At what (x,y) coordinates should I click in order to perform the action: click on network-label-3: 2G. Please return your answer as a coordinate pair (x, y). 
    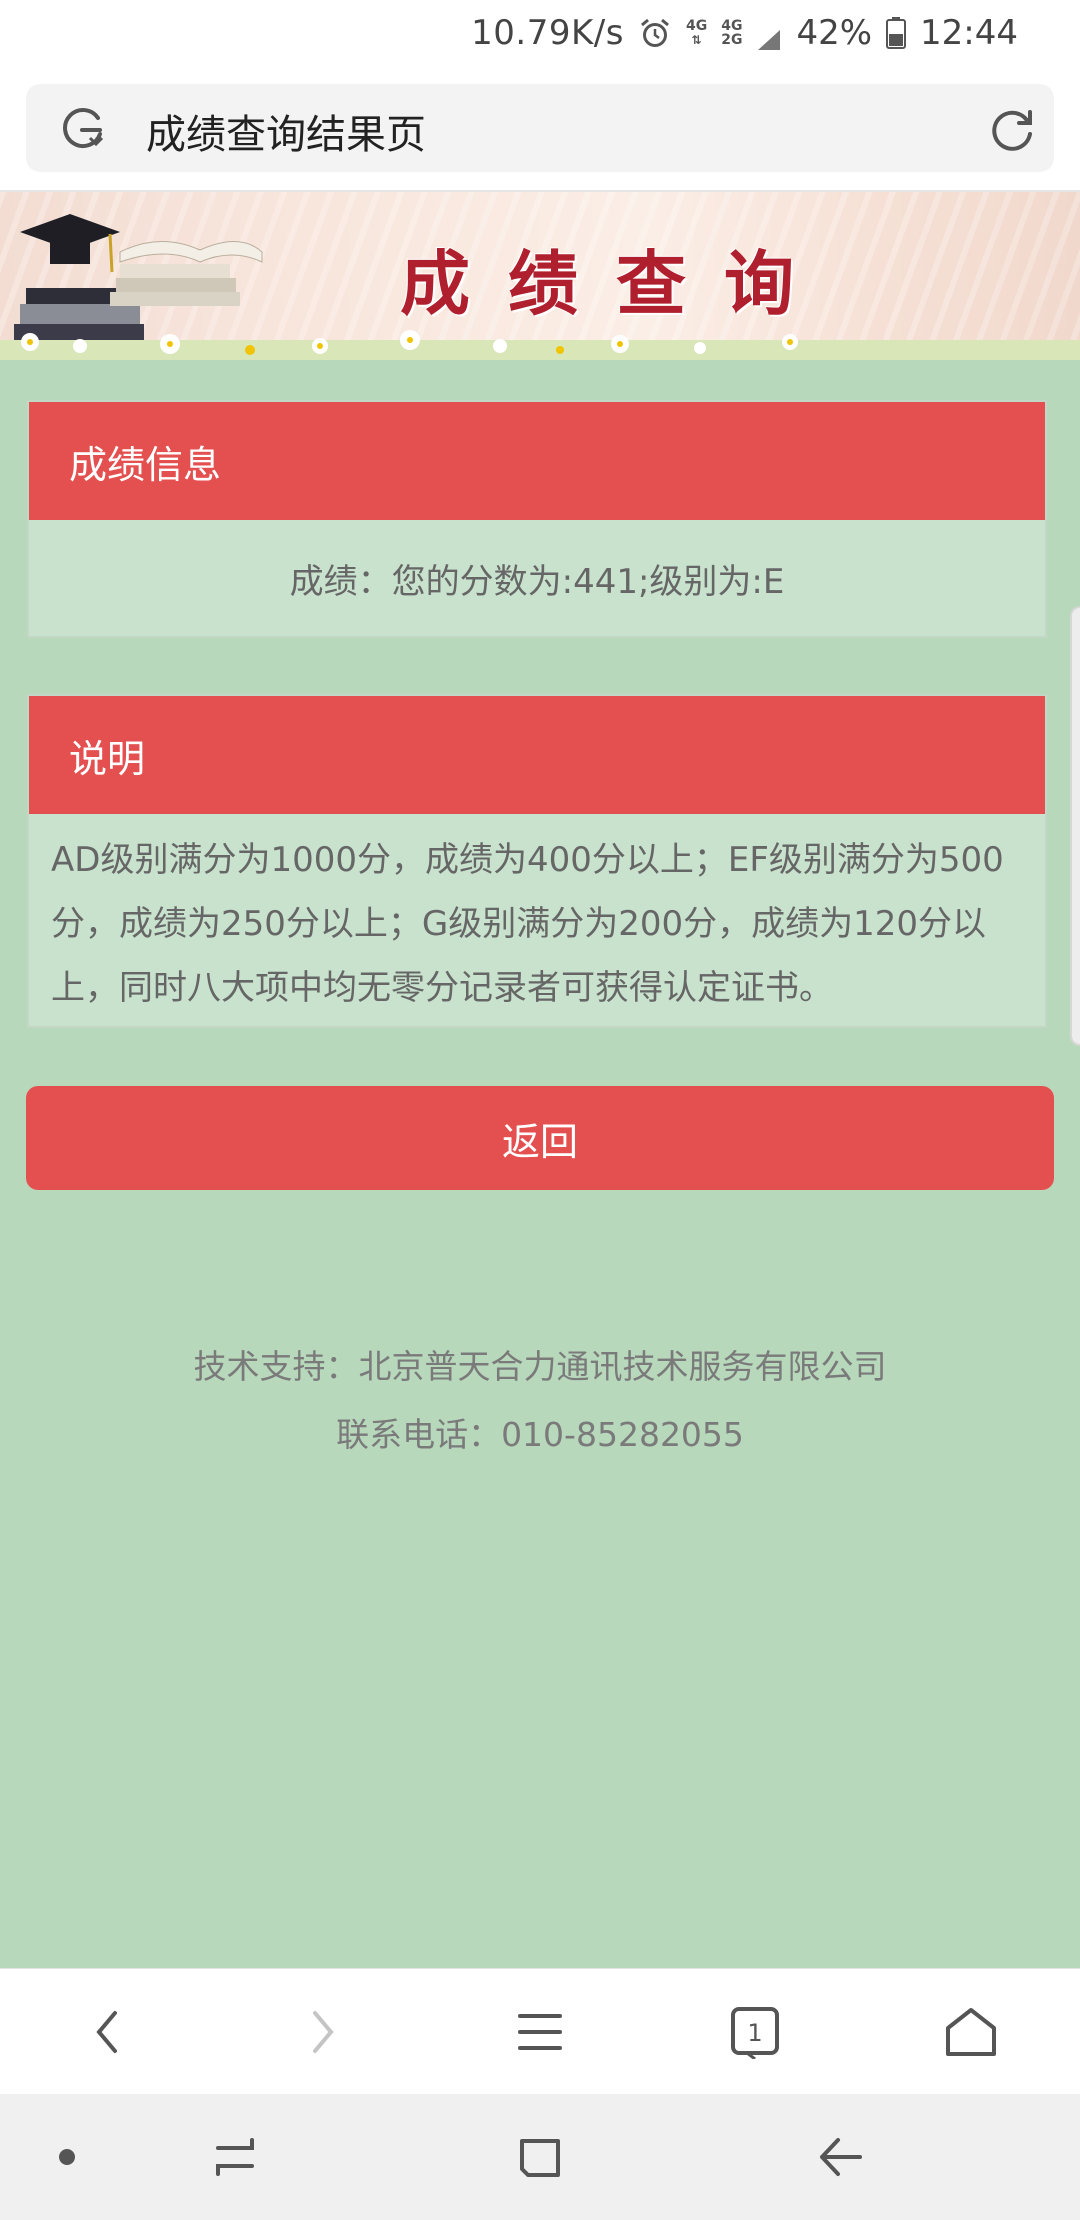
    Looking at the image, I should click on (732, 40).